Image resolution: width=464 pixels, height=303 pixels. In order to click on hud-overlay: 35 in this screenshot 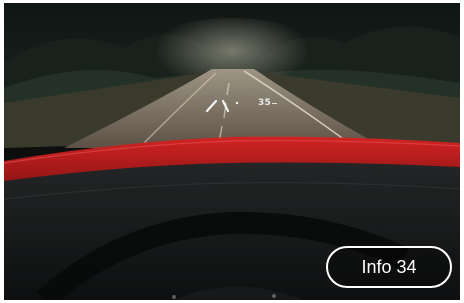, I will do `click(245, 105)`.